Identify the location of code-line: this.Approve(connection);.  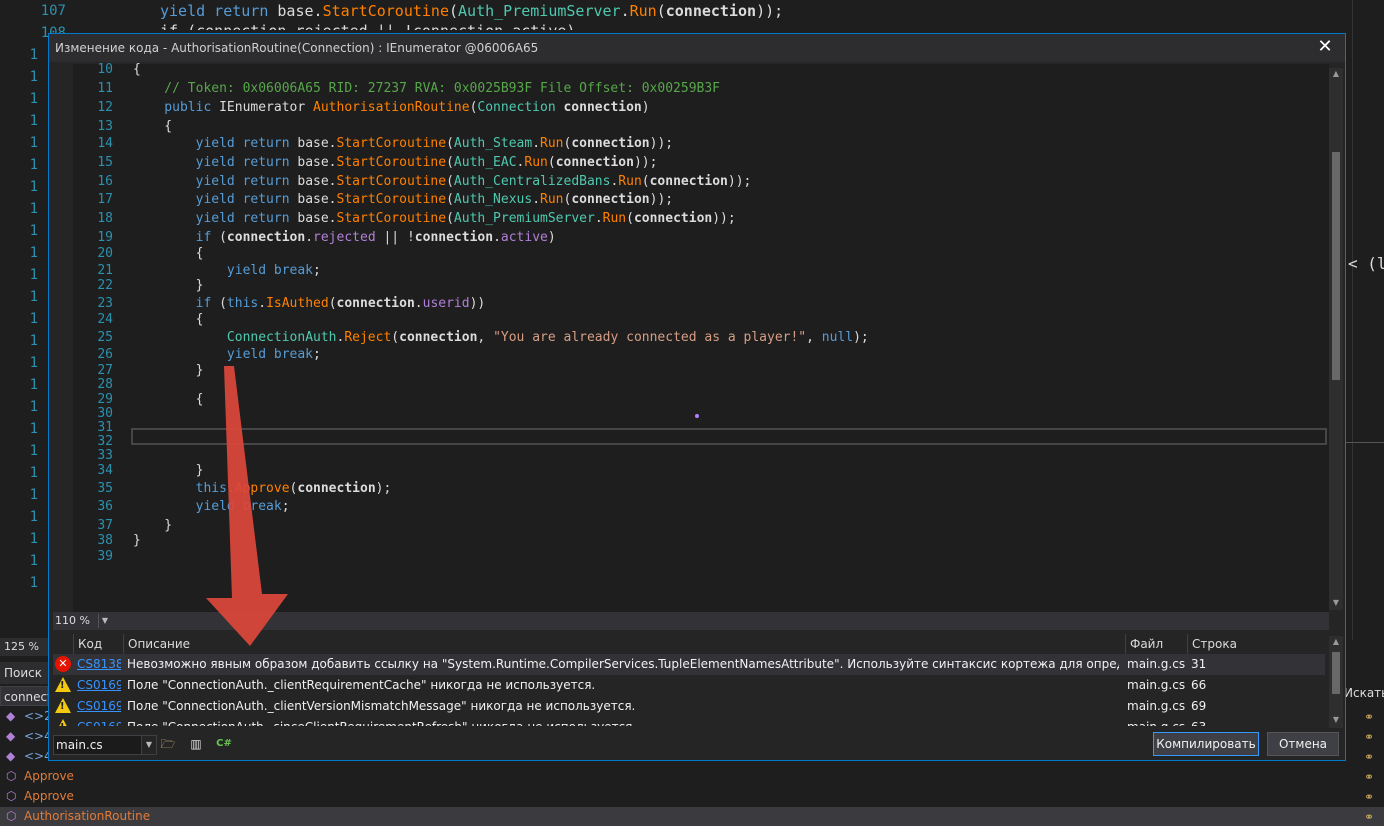
(262, 488).